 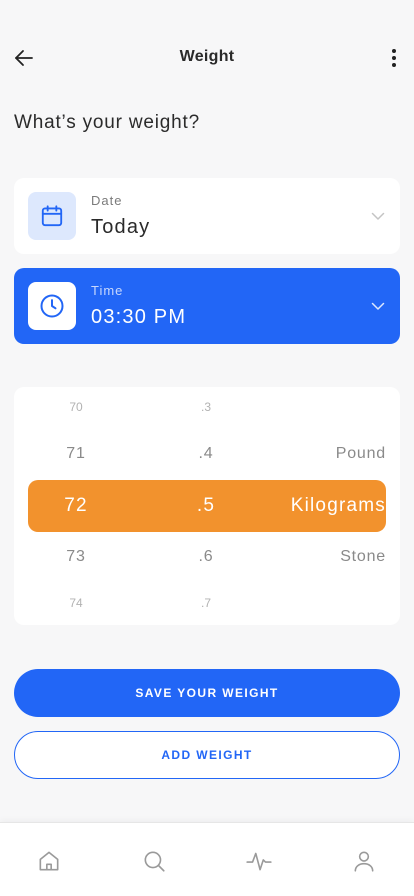 What do you see at coordinates (360, 453) in the screenshot?
I see `picker-unit: Pound` at bounding box center [360, 453].